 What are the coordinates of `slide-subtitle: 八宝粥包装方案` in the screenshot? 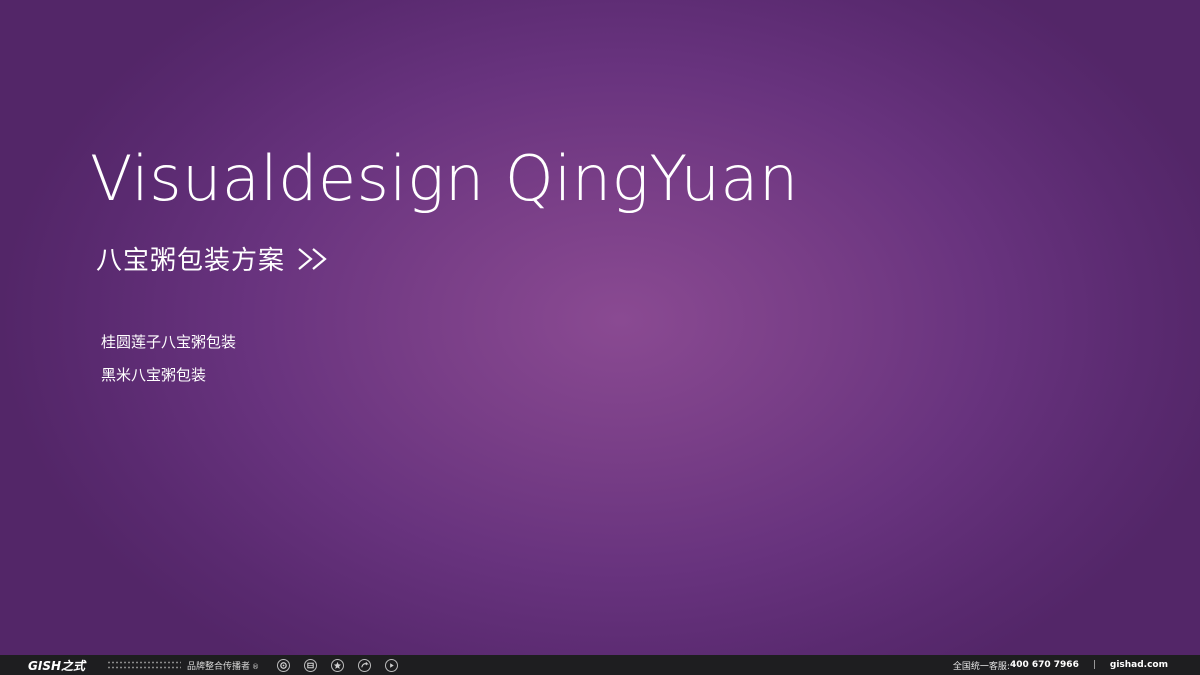 It's located at (191, 261).